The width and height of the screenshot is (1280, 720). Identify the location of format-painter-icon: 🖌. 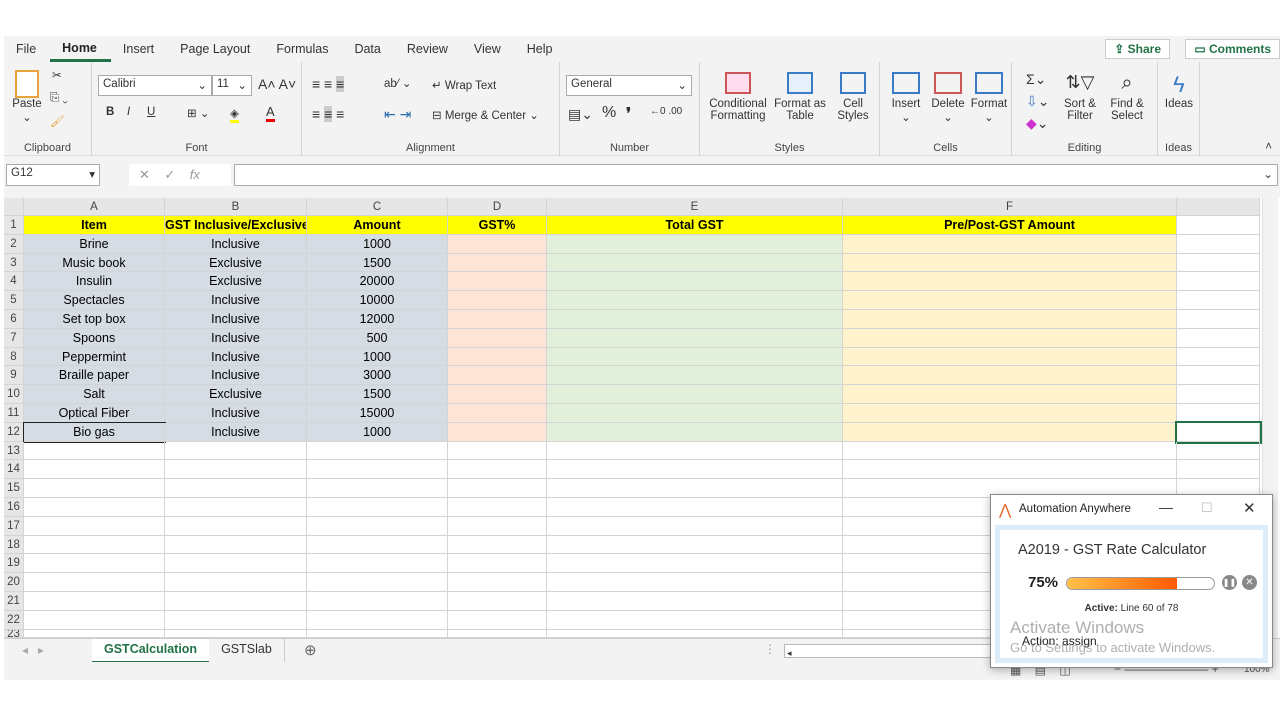
(57, 121).